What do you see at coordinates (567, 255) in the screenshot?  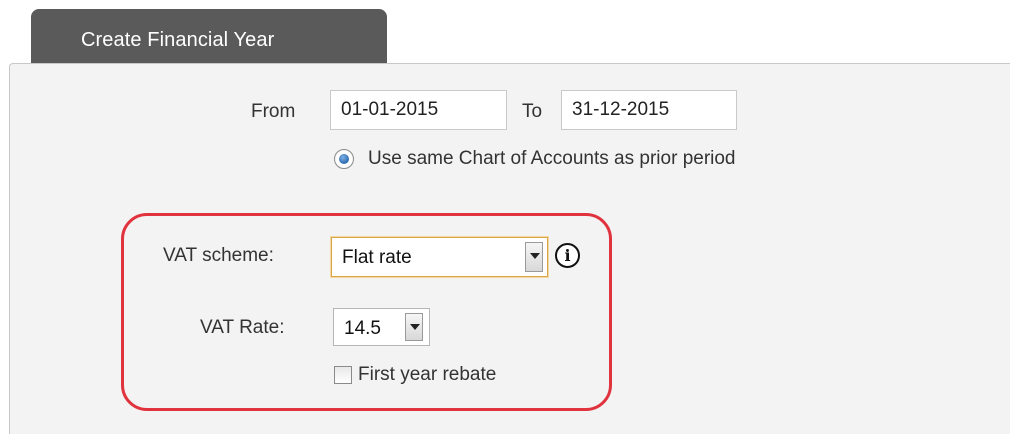 I see `info-icon: i` at bounding box center [567, 255].